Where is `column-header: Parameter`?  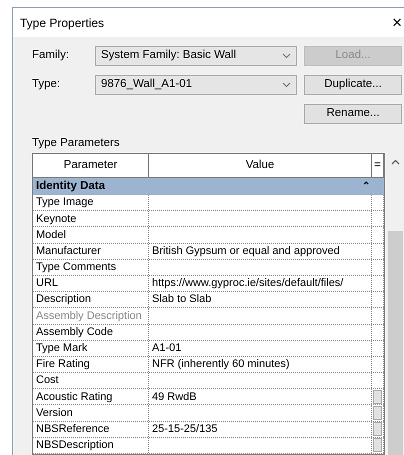 column-header: Parameter is located at coordinates (91, 165).